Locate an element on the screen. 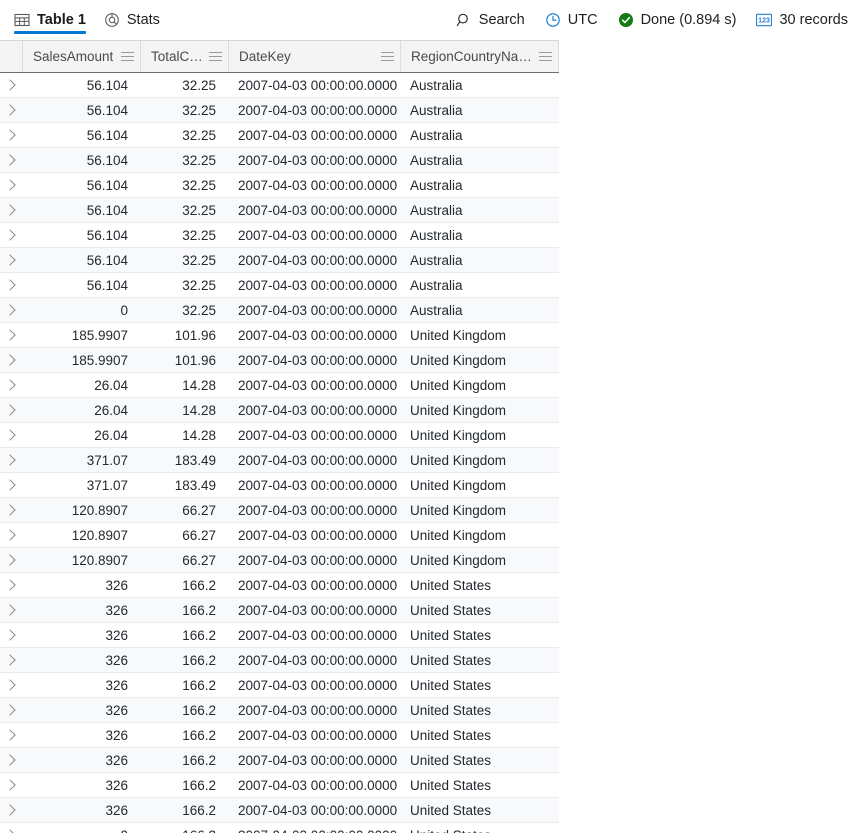 This screenshot has height=833, width=864. tab-table-1: Table 1 is located at coordinates (53, 20).